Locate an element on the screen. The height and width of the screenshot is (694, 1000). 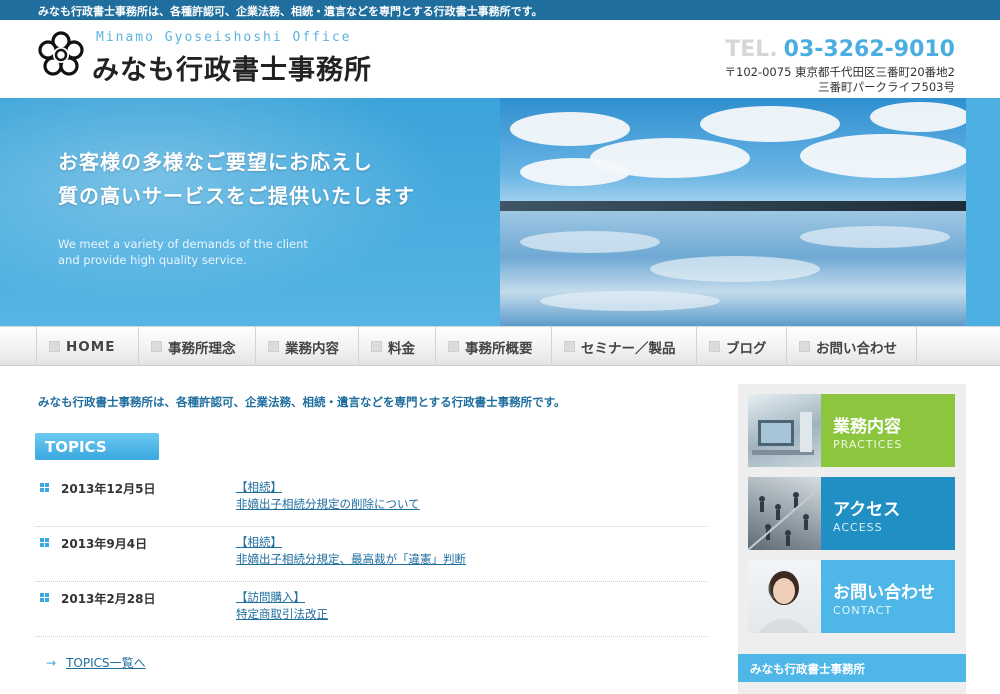
nav-label: ブログ is located at coordinates (746, 348).